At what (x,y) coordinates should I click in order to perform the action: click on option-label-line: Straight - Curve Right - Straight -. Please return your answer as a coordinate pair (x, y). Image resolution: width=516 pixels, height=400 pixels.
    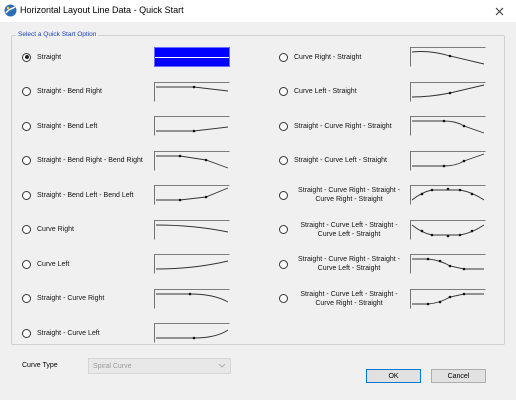
    Looking at the image, I should click on (349, 259).